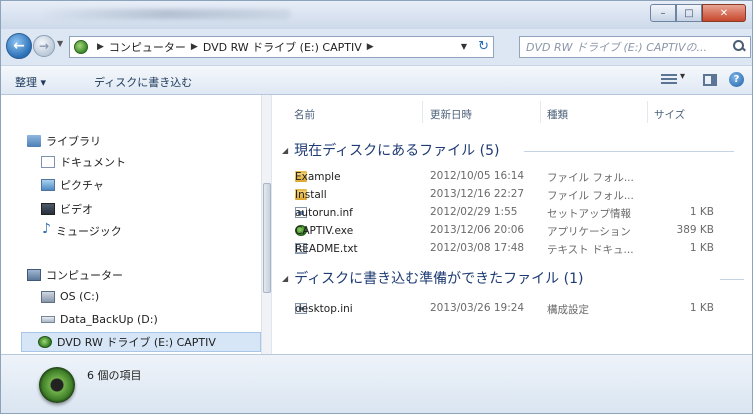 The width and height of the screenshot is (753, 414). What do you see at coordinates (48, 209) in the screenshot?
I see `videos-icon` at bounding box center [48, 209].